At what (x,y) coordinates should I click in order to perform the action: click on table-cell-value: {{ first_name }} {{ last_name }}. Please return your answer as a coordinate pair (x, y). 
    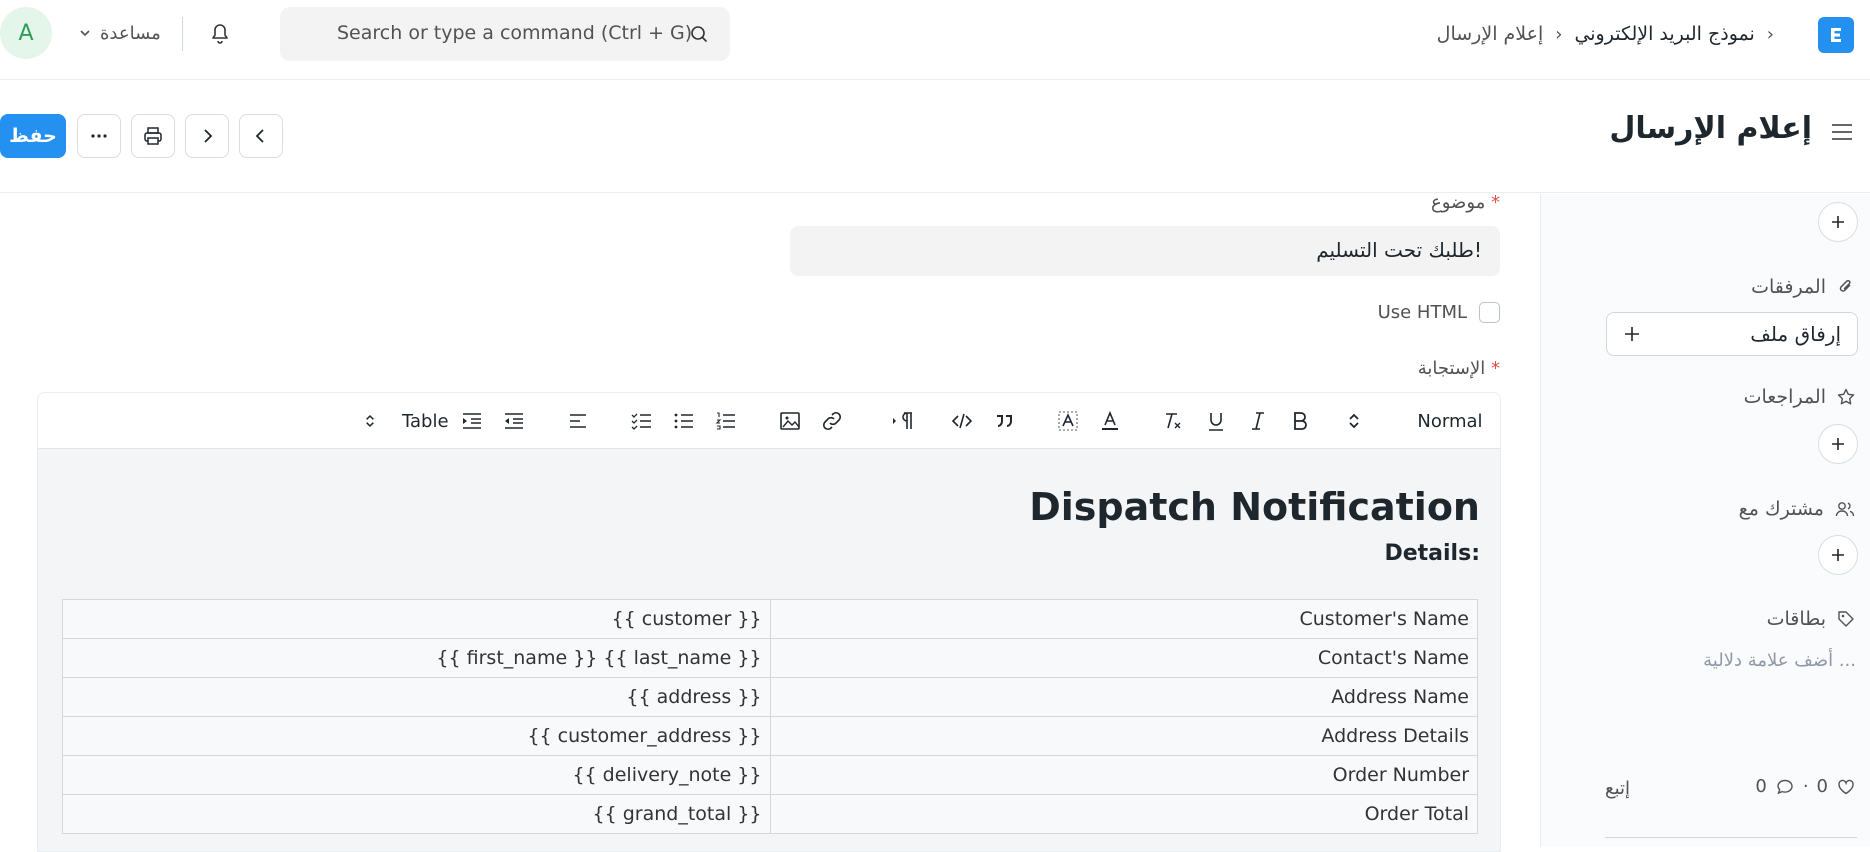
    Looking at the image, I should click on (416, 658).